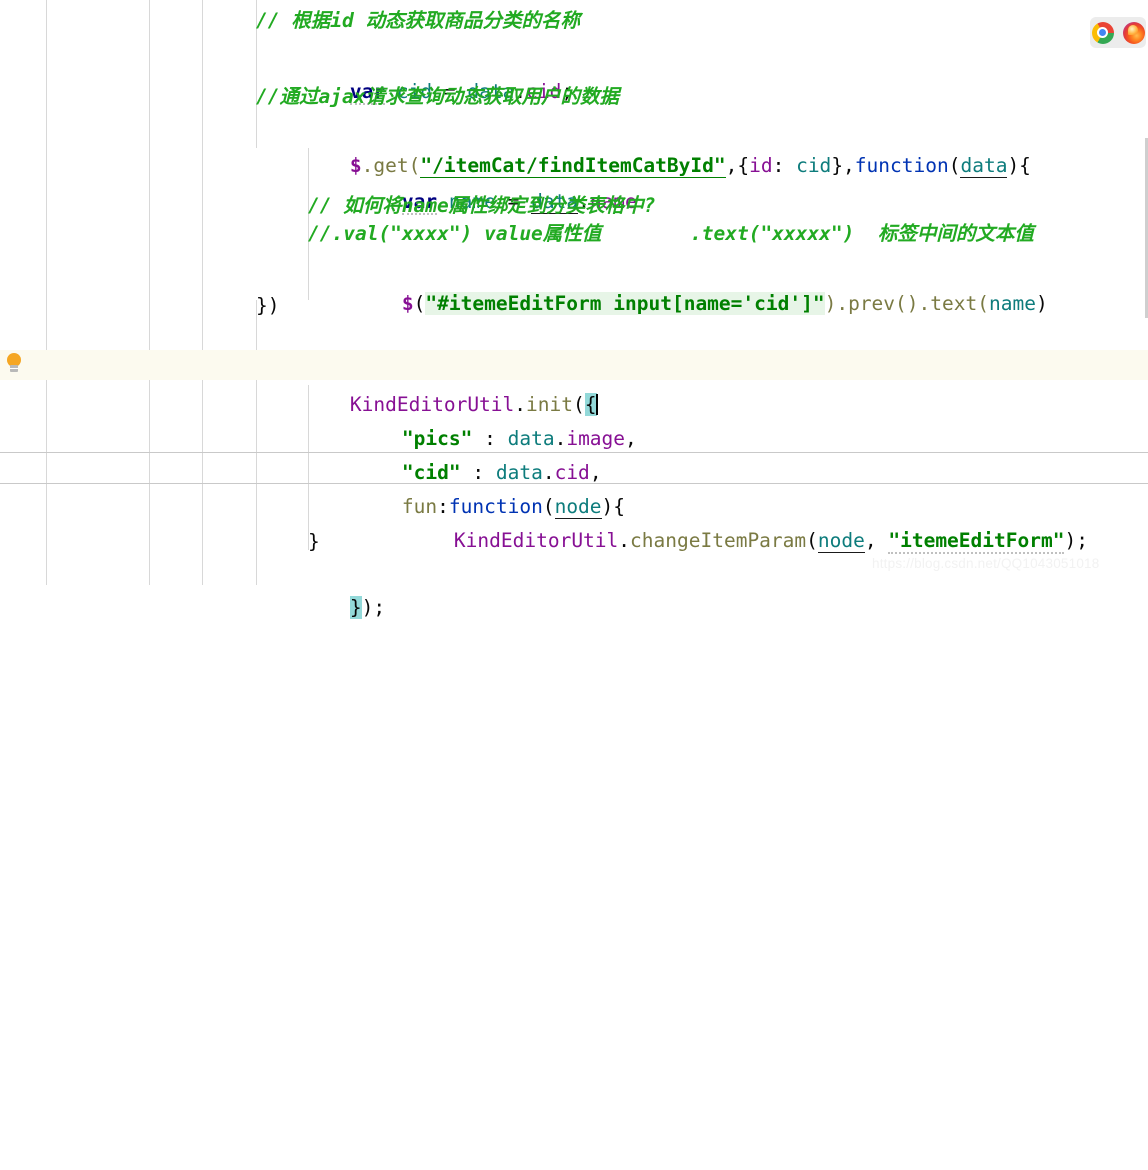 The image size is (1148, 1170). What do you see at coordinates (862, 233) in the screenshot?
I see `code-token-comment-2: .text("xxxxx") 标签中间的文本值` at bounding box center [862, 233].